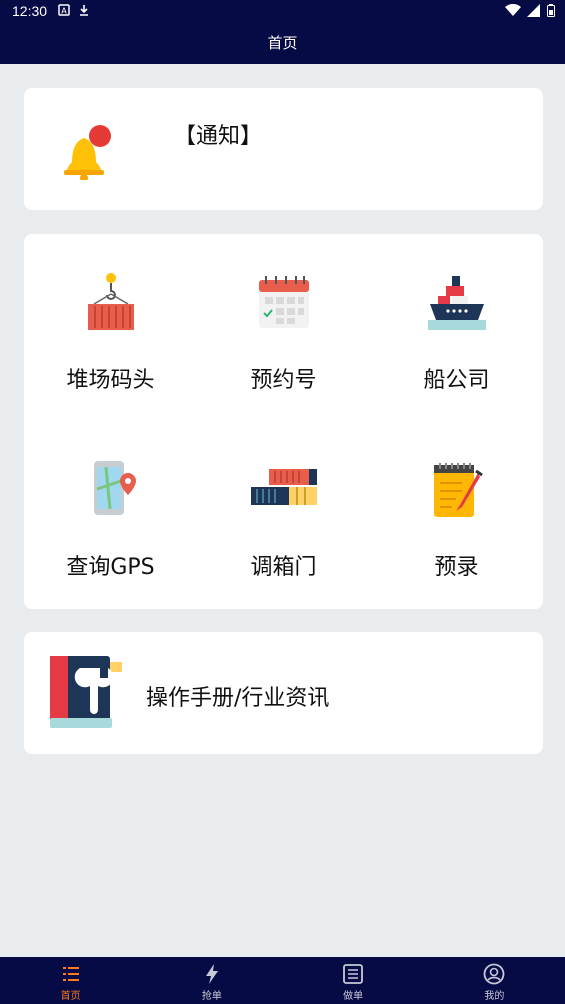 This screenshot has width=565, height=1004. Describe the element at coordinates (70, 996) in the screenshot. I see `tab-label: 首页` at that location.